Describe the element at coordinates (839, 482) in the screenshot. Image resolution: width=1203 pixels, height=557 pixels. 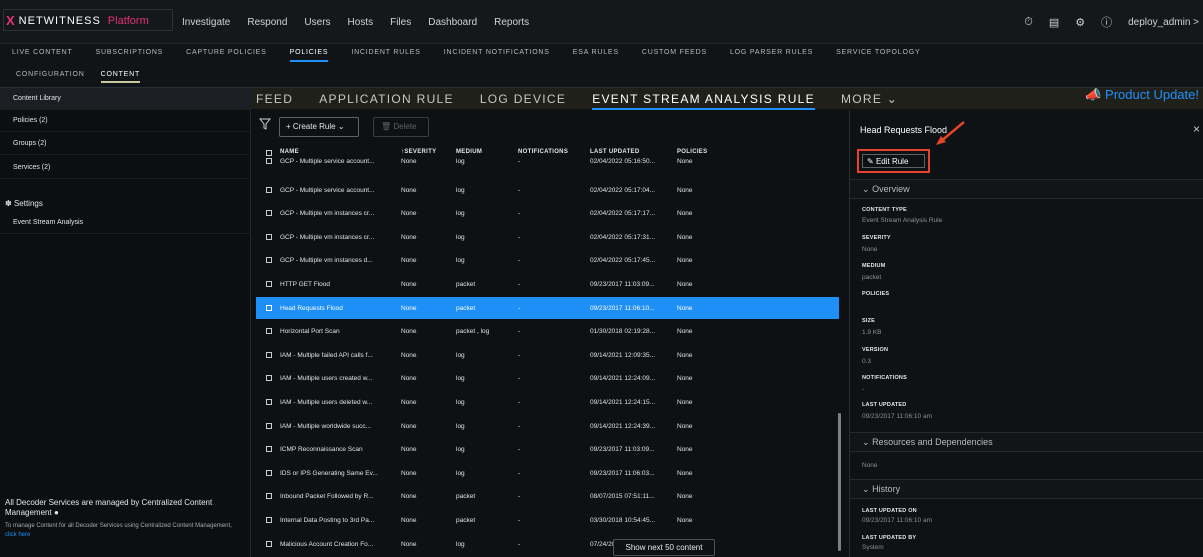
I see `table-scrollbar` at that location.